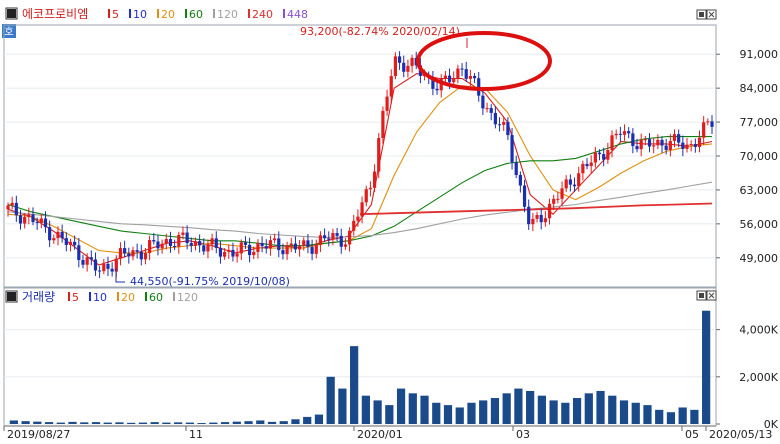 The width and height of the screenshot is (780, 444). I want to click on ma-label-5: 5, so click(115, 14).